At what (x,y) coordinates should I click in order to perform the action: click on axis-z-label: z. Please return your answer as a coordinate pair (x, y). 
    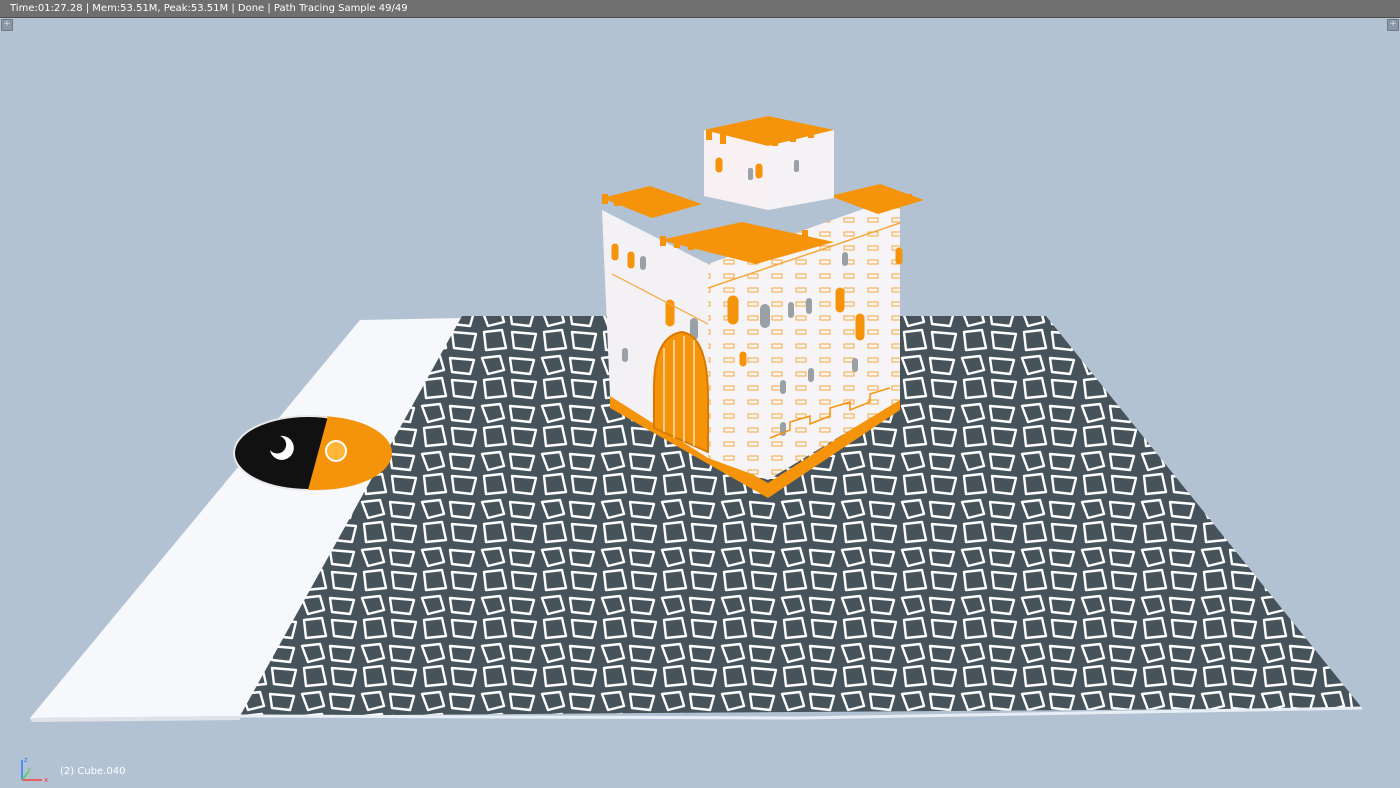
    Looking at the image, I should click on (26, 760).